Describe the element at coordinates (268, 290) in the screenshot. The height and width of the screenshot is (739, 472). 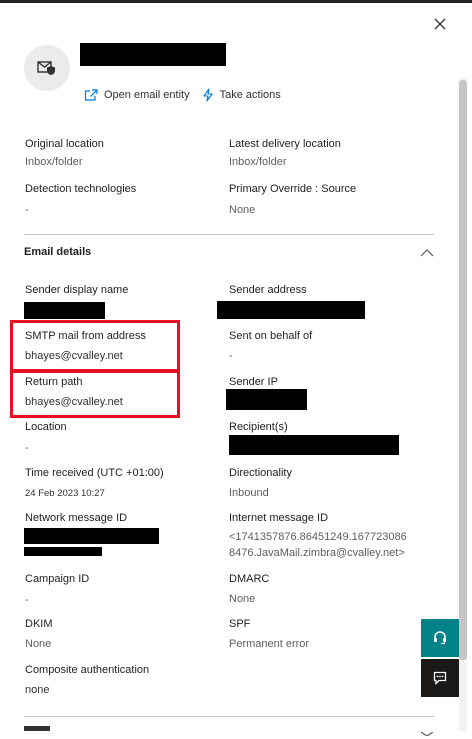
I see `field-label: Sender address` at that location.